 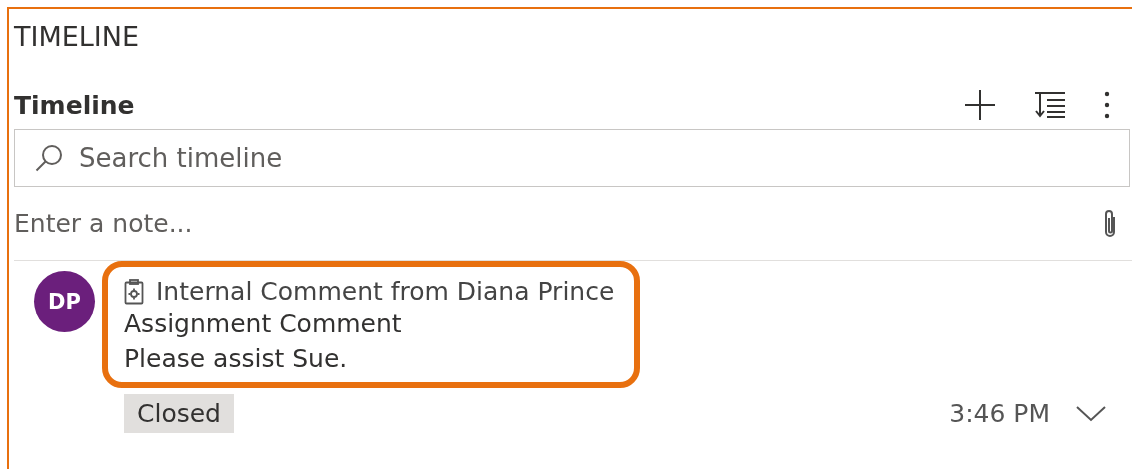 I want to click on entry-subject: Assignment Comment, so click(x=263, y=324).